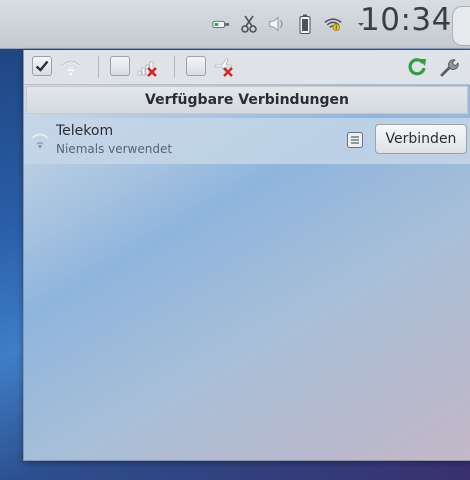 The width and height of the screenshot is (470, 480). I want to click on system-tray, so click(291, 24).